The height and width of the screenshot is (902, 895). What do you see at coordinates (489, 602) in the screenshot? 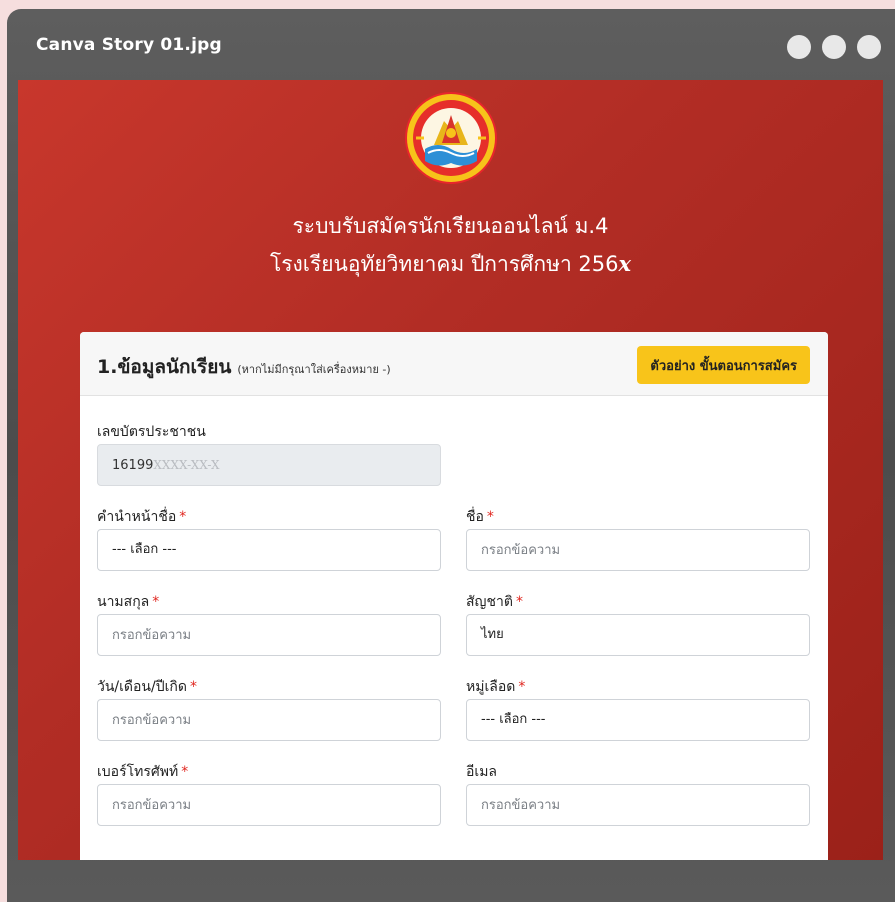
I see `nationality-label-text: สัญชาติ` at bounding box center [489, 602].